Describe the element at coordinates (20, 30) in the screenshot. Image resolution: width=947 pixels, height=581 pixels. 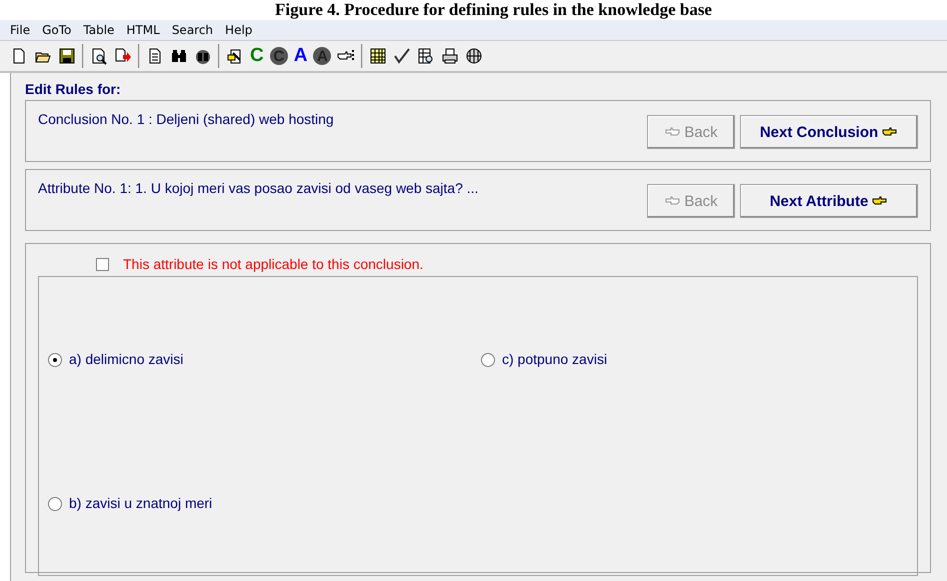
I see `menu-item: File` at that location.